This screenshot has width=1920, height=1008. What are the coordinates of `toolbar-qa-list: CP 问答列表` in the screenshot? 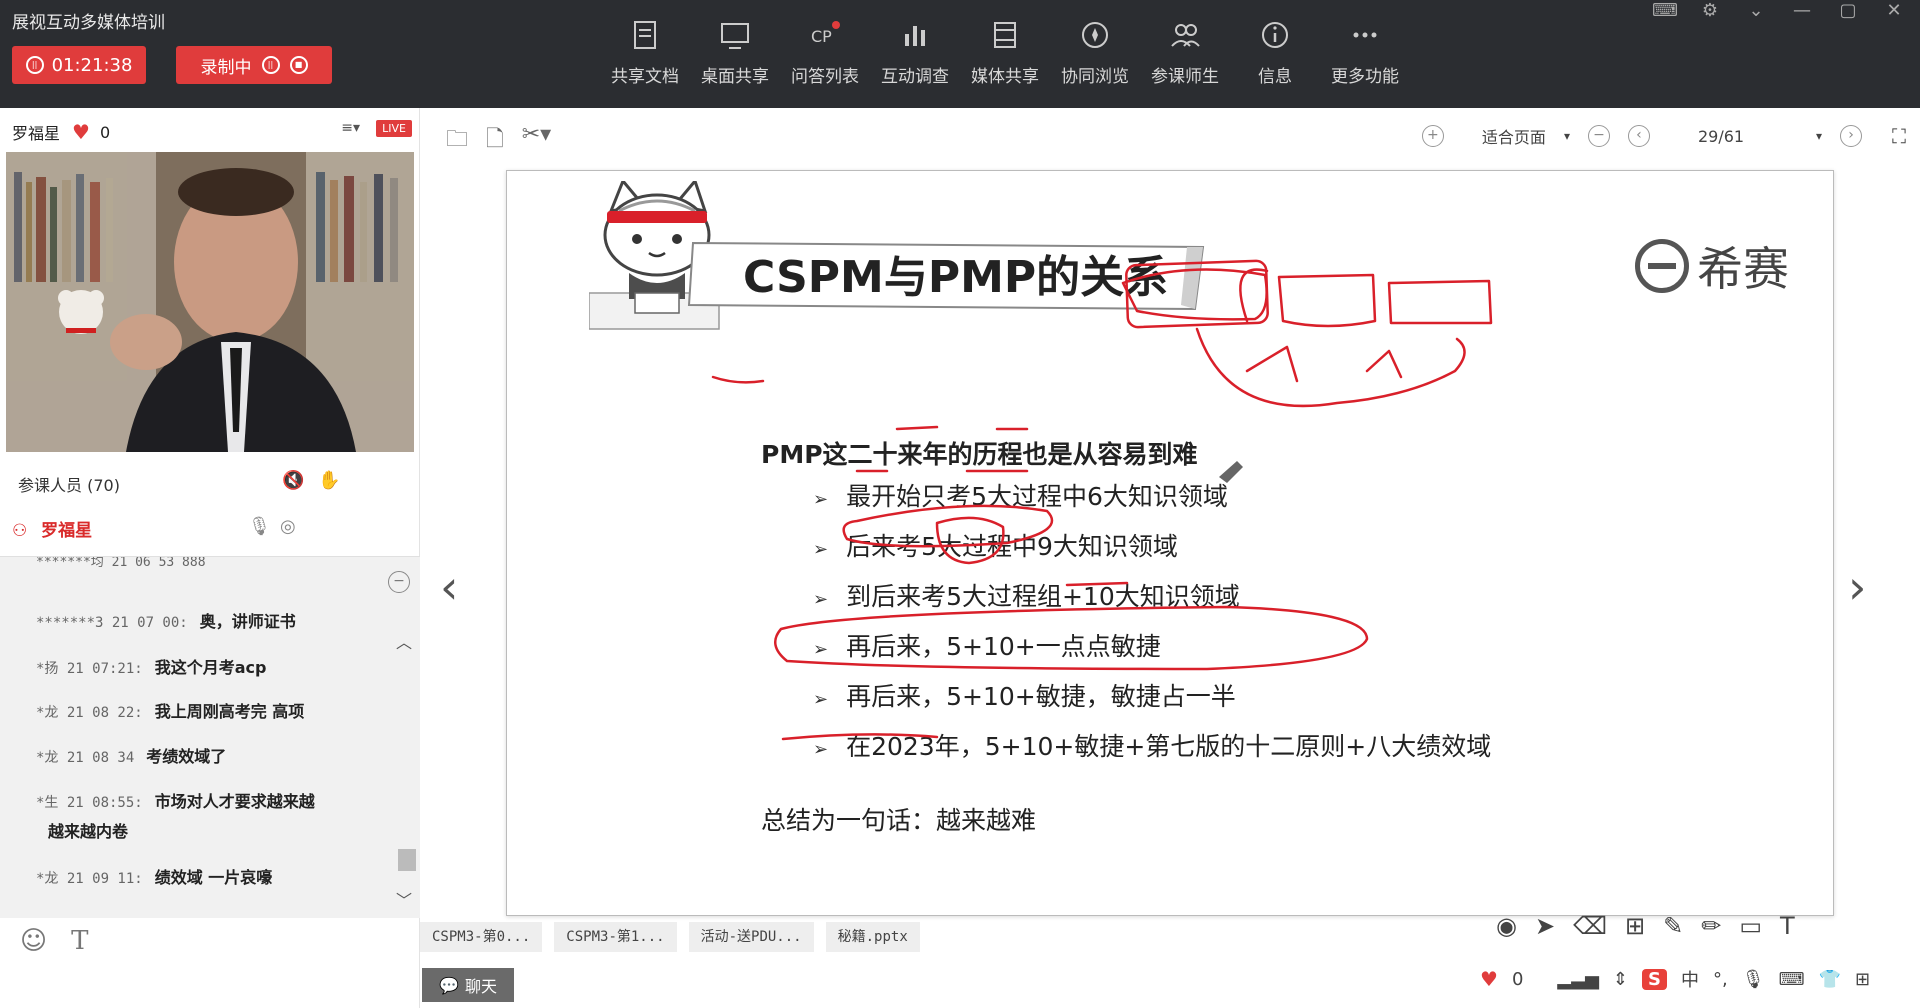 It's located at (825, 52).